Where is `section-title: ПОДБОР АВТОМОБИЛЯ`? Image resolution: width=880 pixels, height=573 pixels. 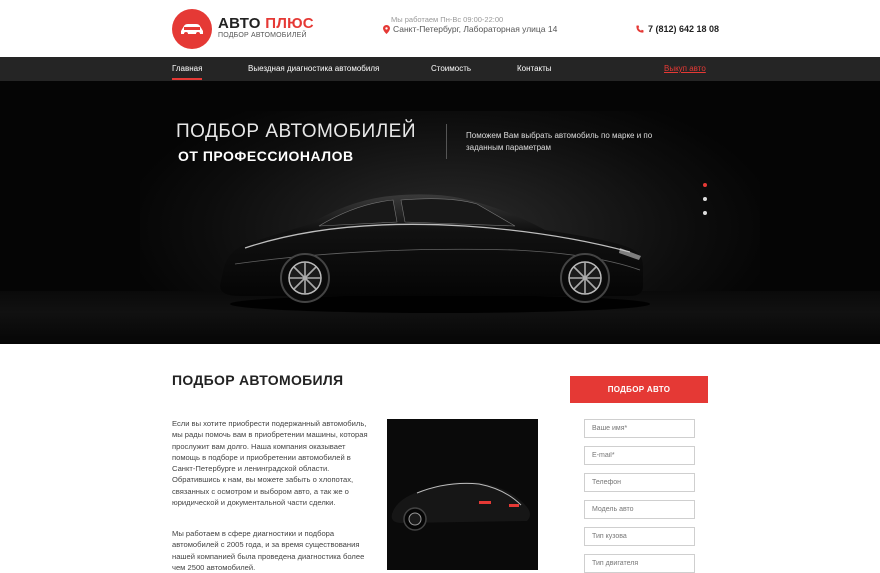
section-title: ПОДБОР АВТОМОБИЛЯ is located at coordinates (258, 380).